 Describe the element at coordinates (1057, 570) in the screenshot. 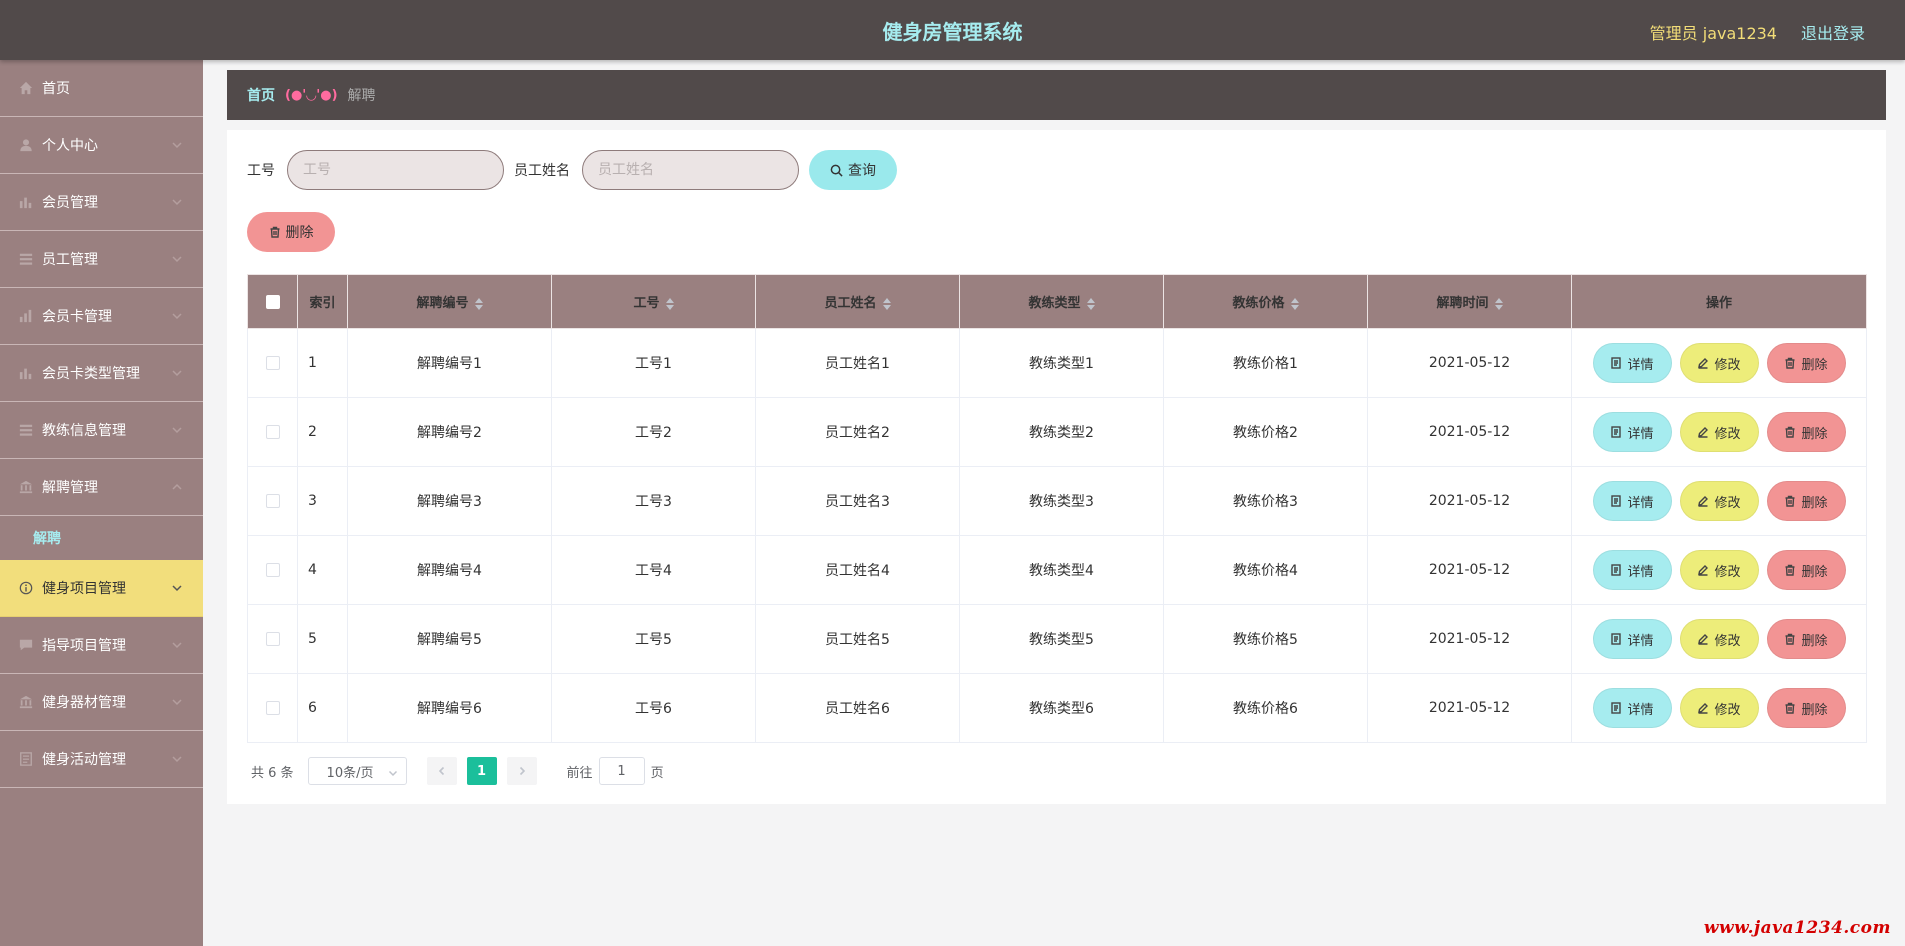

I see `table-row: 4 解聘编号4 工号4 员工姓名4 教练类型4 教练价格4 2021-05-12 详情 修改 删除` at that location.